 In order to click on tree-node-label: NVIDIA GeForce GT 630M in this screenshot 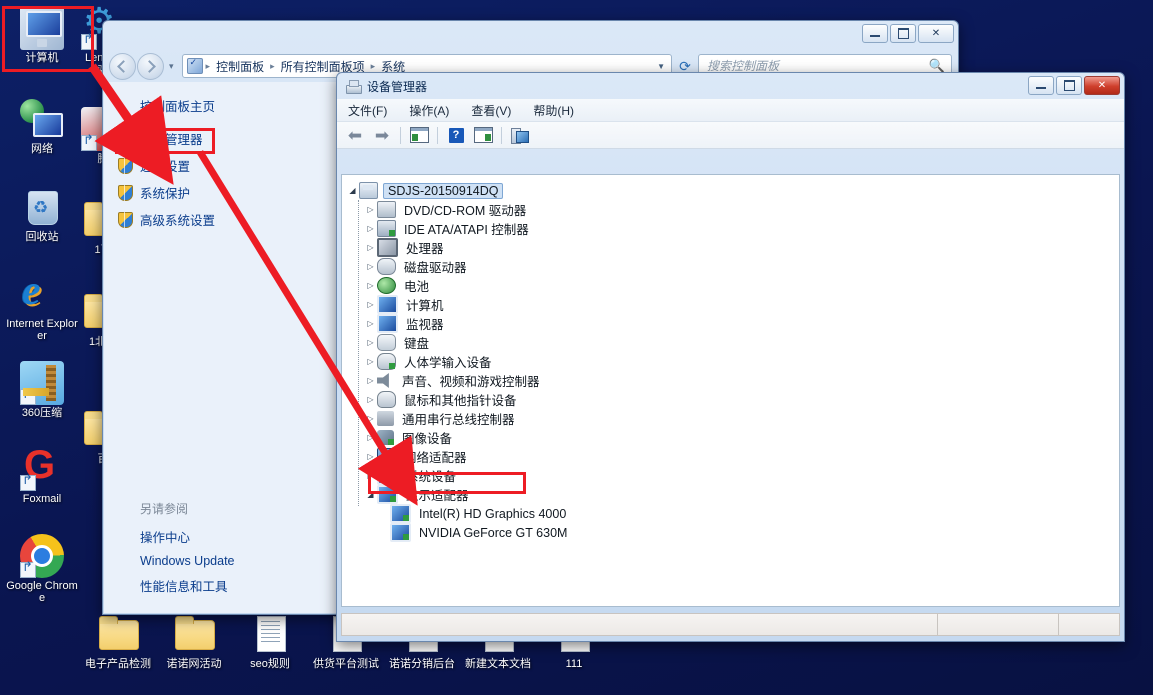, I will do `click(493, 532)`.